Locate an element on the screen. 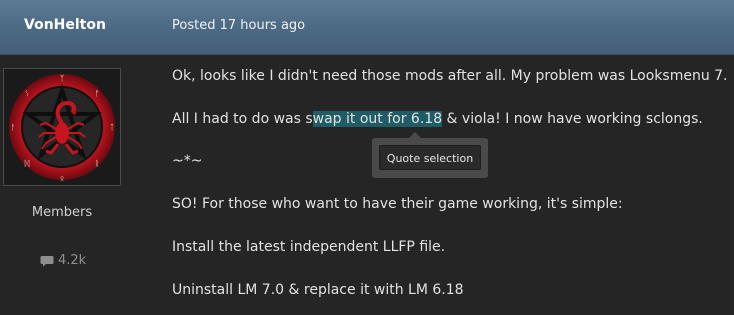 The image size is (734, 315). svg-text: ᚱ is located at coordinates (97, 163).